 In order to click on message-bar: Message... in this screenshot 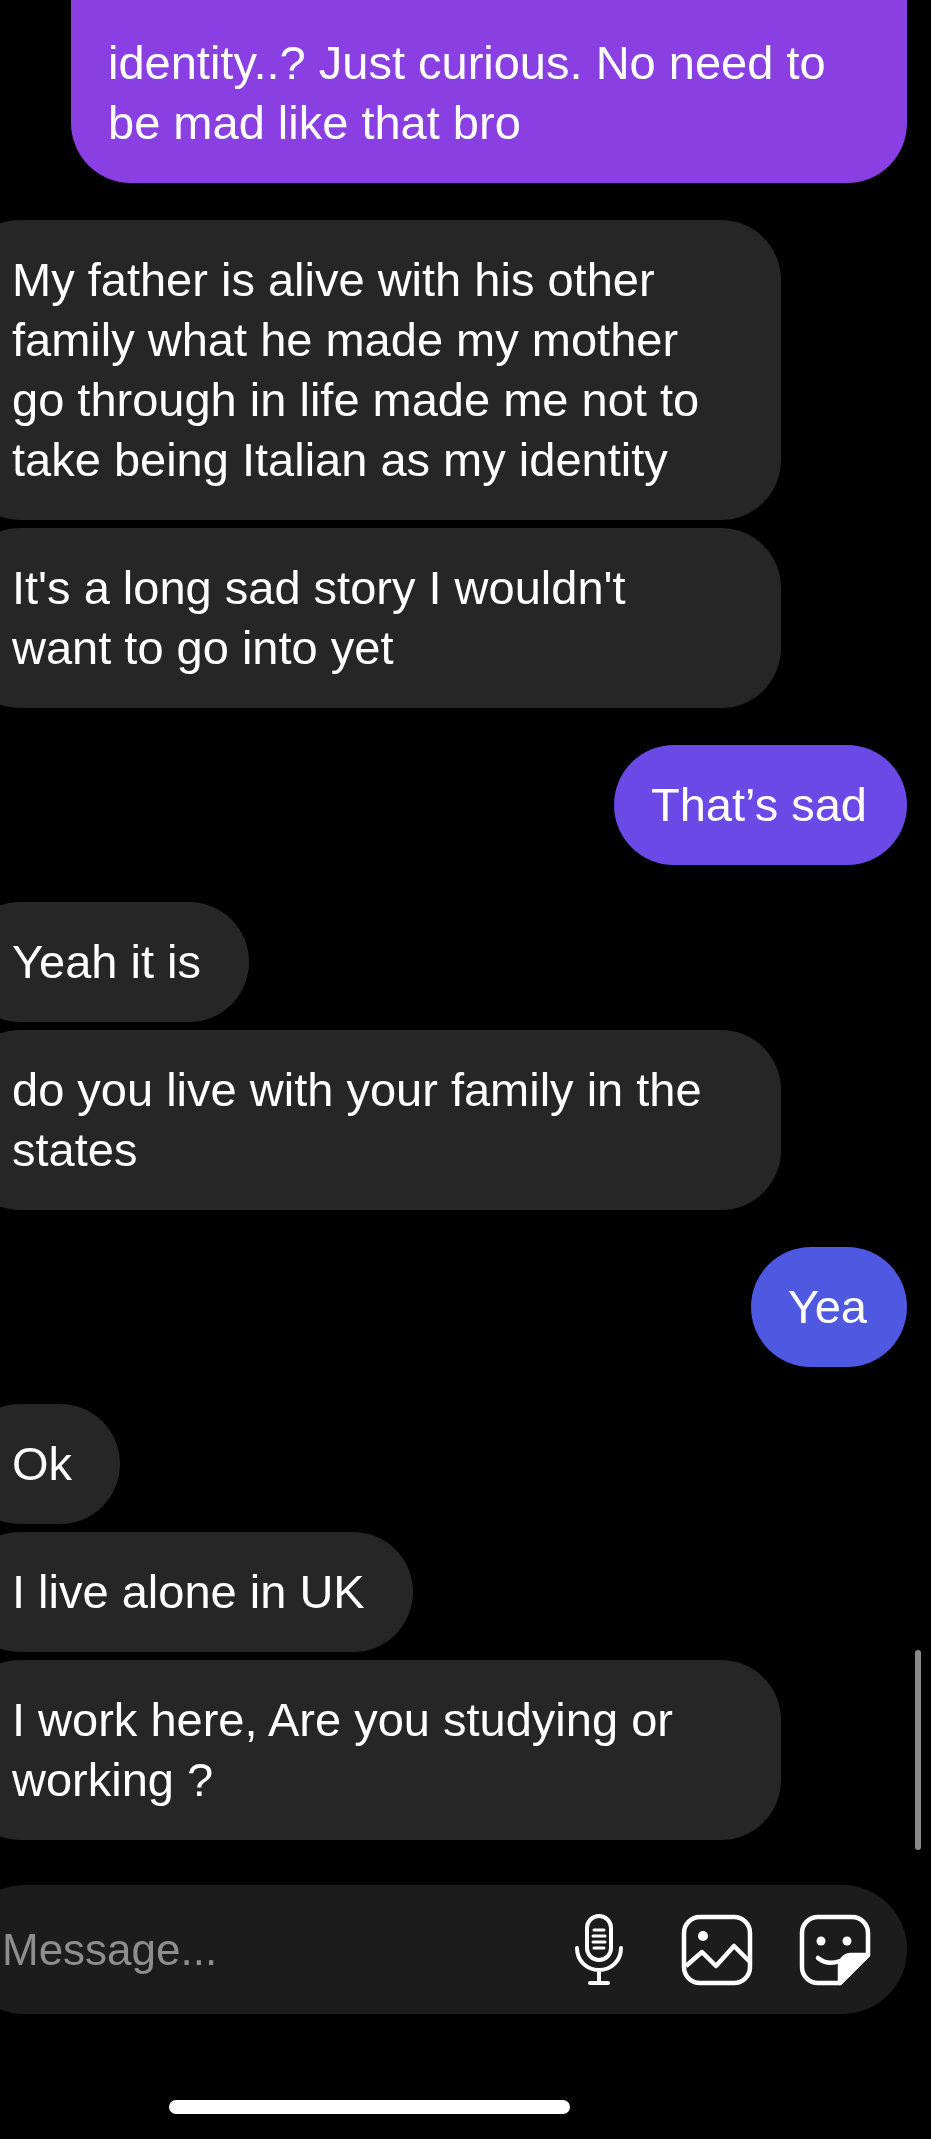, I will do `click(453, 1949)`.